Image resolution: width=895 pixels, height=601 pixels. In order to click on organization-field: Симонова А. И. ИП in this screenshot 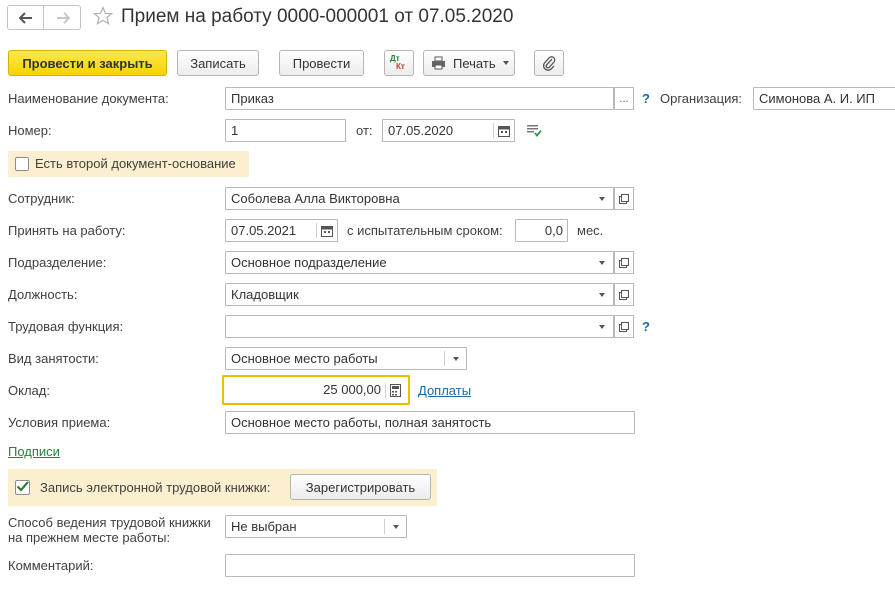, I will do `click(824, 98)`.